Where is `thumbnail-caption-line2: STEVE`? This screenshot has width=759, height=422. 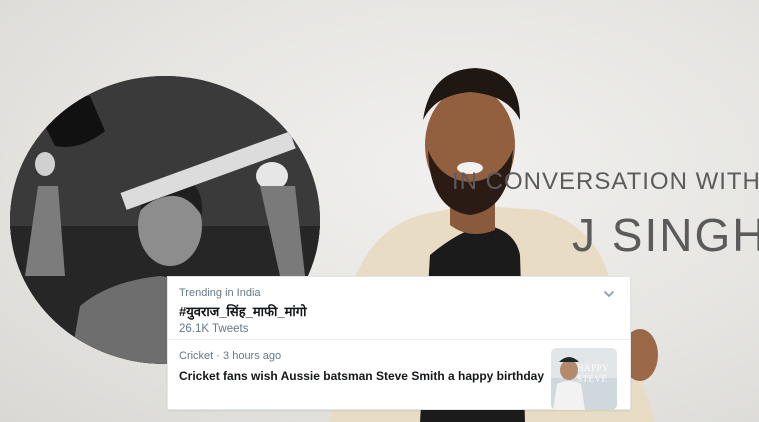
thumbnail-caption-line2: STEVE is located at coordinates (592, 379).